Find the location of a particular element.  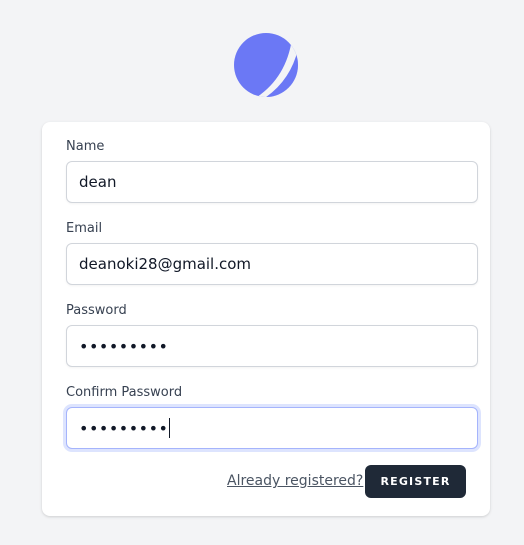

text-caret is located at coordinates (170, 428).